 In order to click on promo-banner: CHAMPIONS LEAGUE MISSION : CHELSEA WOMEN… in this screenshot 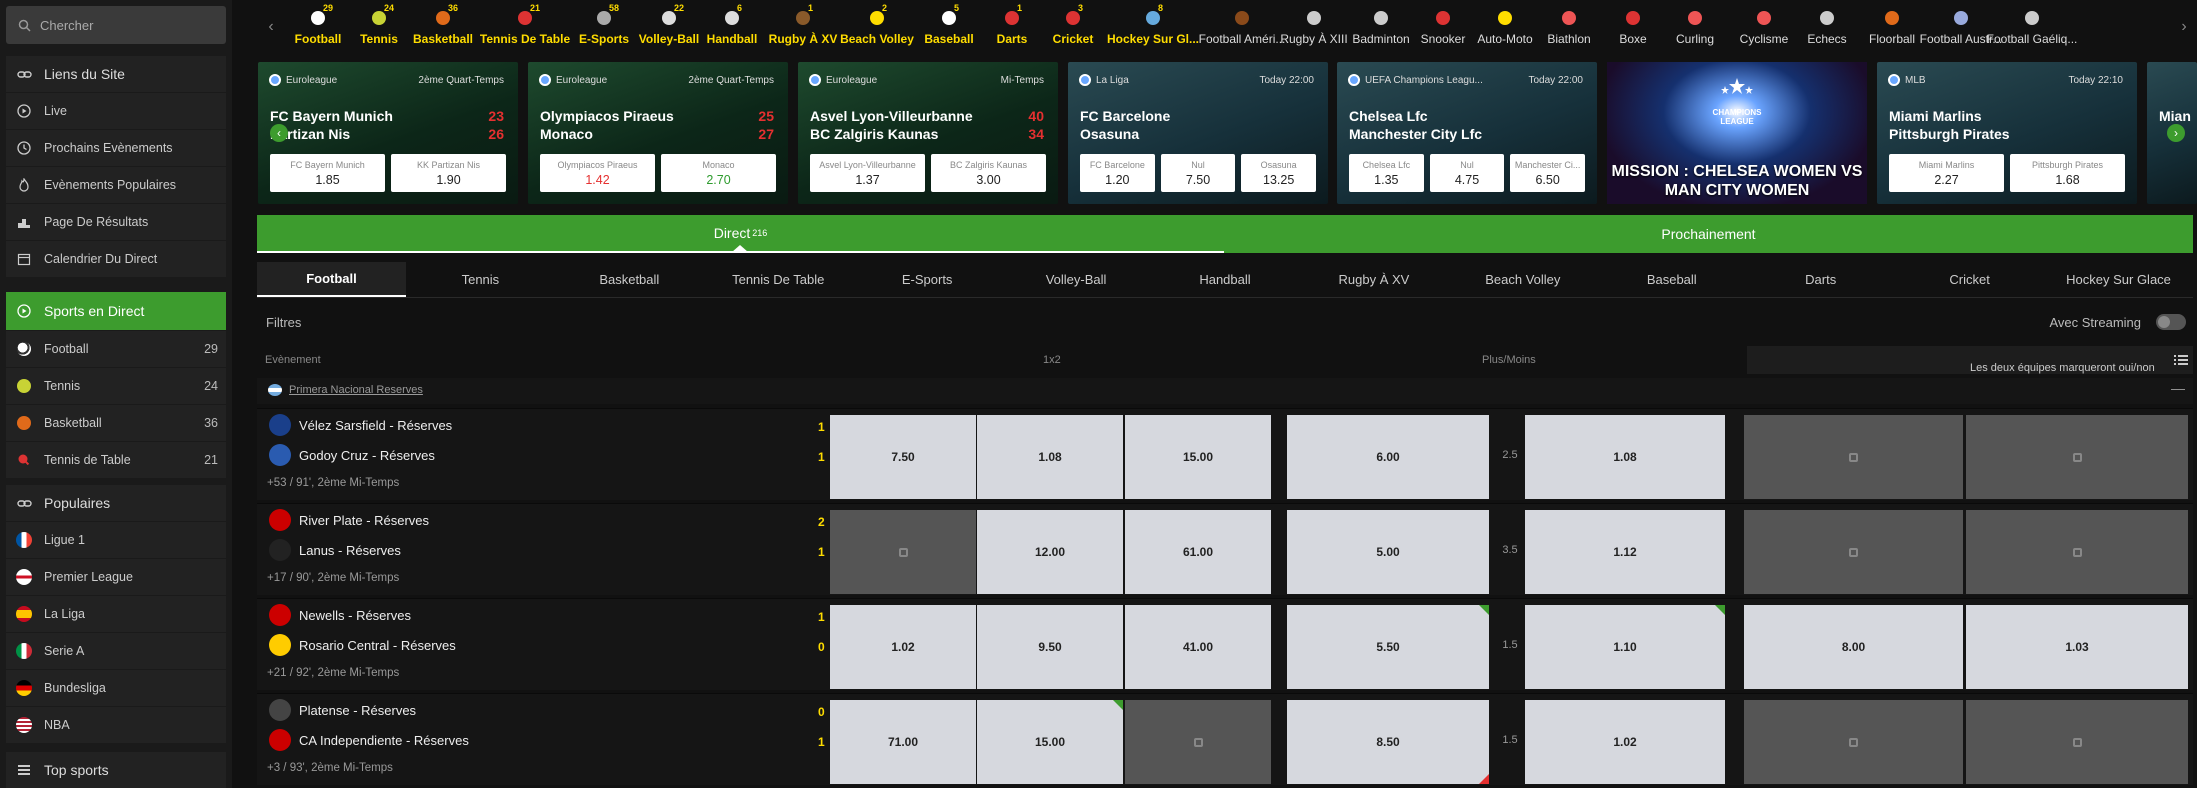, I will do `click(1737, 133)`.